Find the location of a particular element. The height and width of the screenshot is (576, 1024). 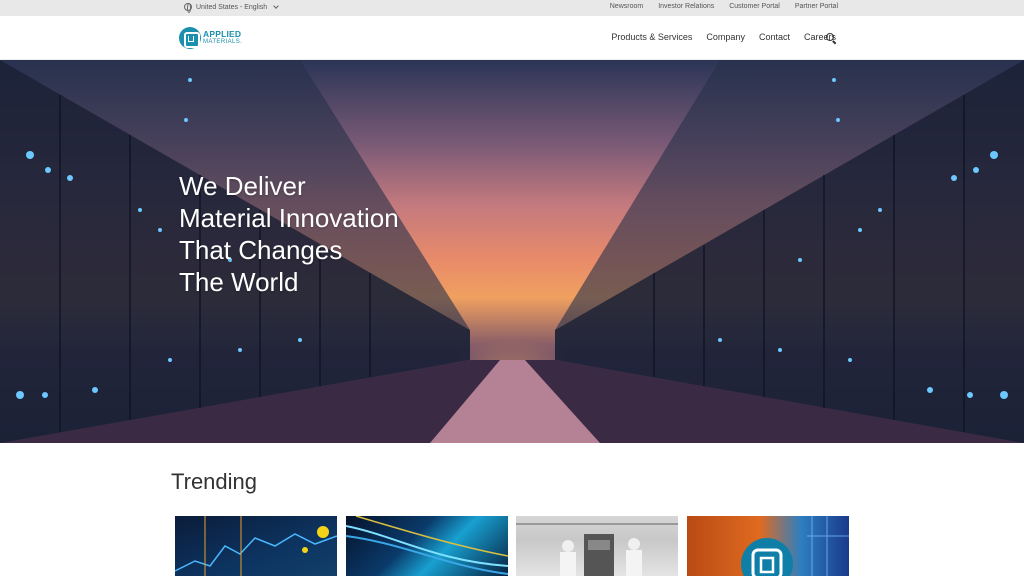

hero-headline-line: We Deliver is located at coordinates (242, 186).